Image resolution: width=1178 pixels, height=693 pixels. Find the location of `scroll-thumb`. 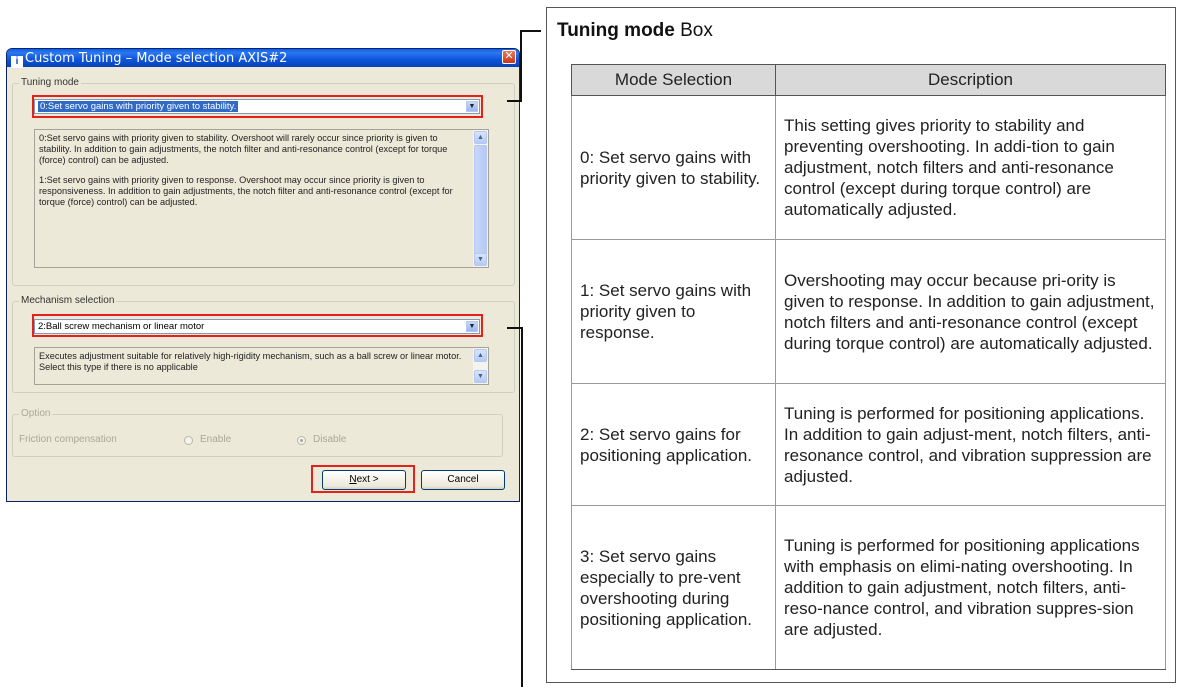

scroll-thumb is located at coordinates (480, 200).